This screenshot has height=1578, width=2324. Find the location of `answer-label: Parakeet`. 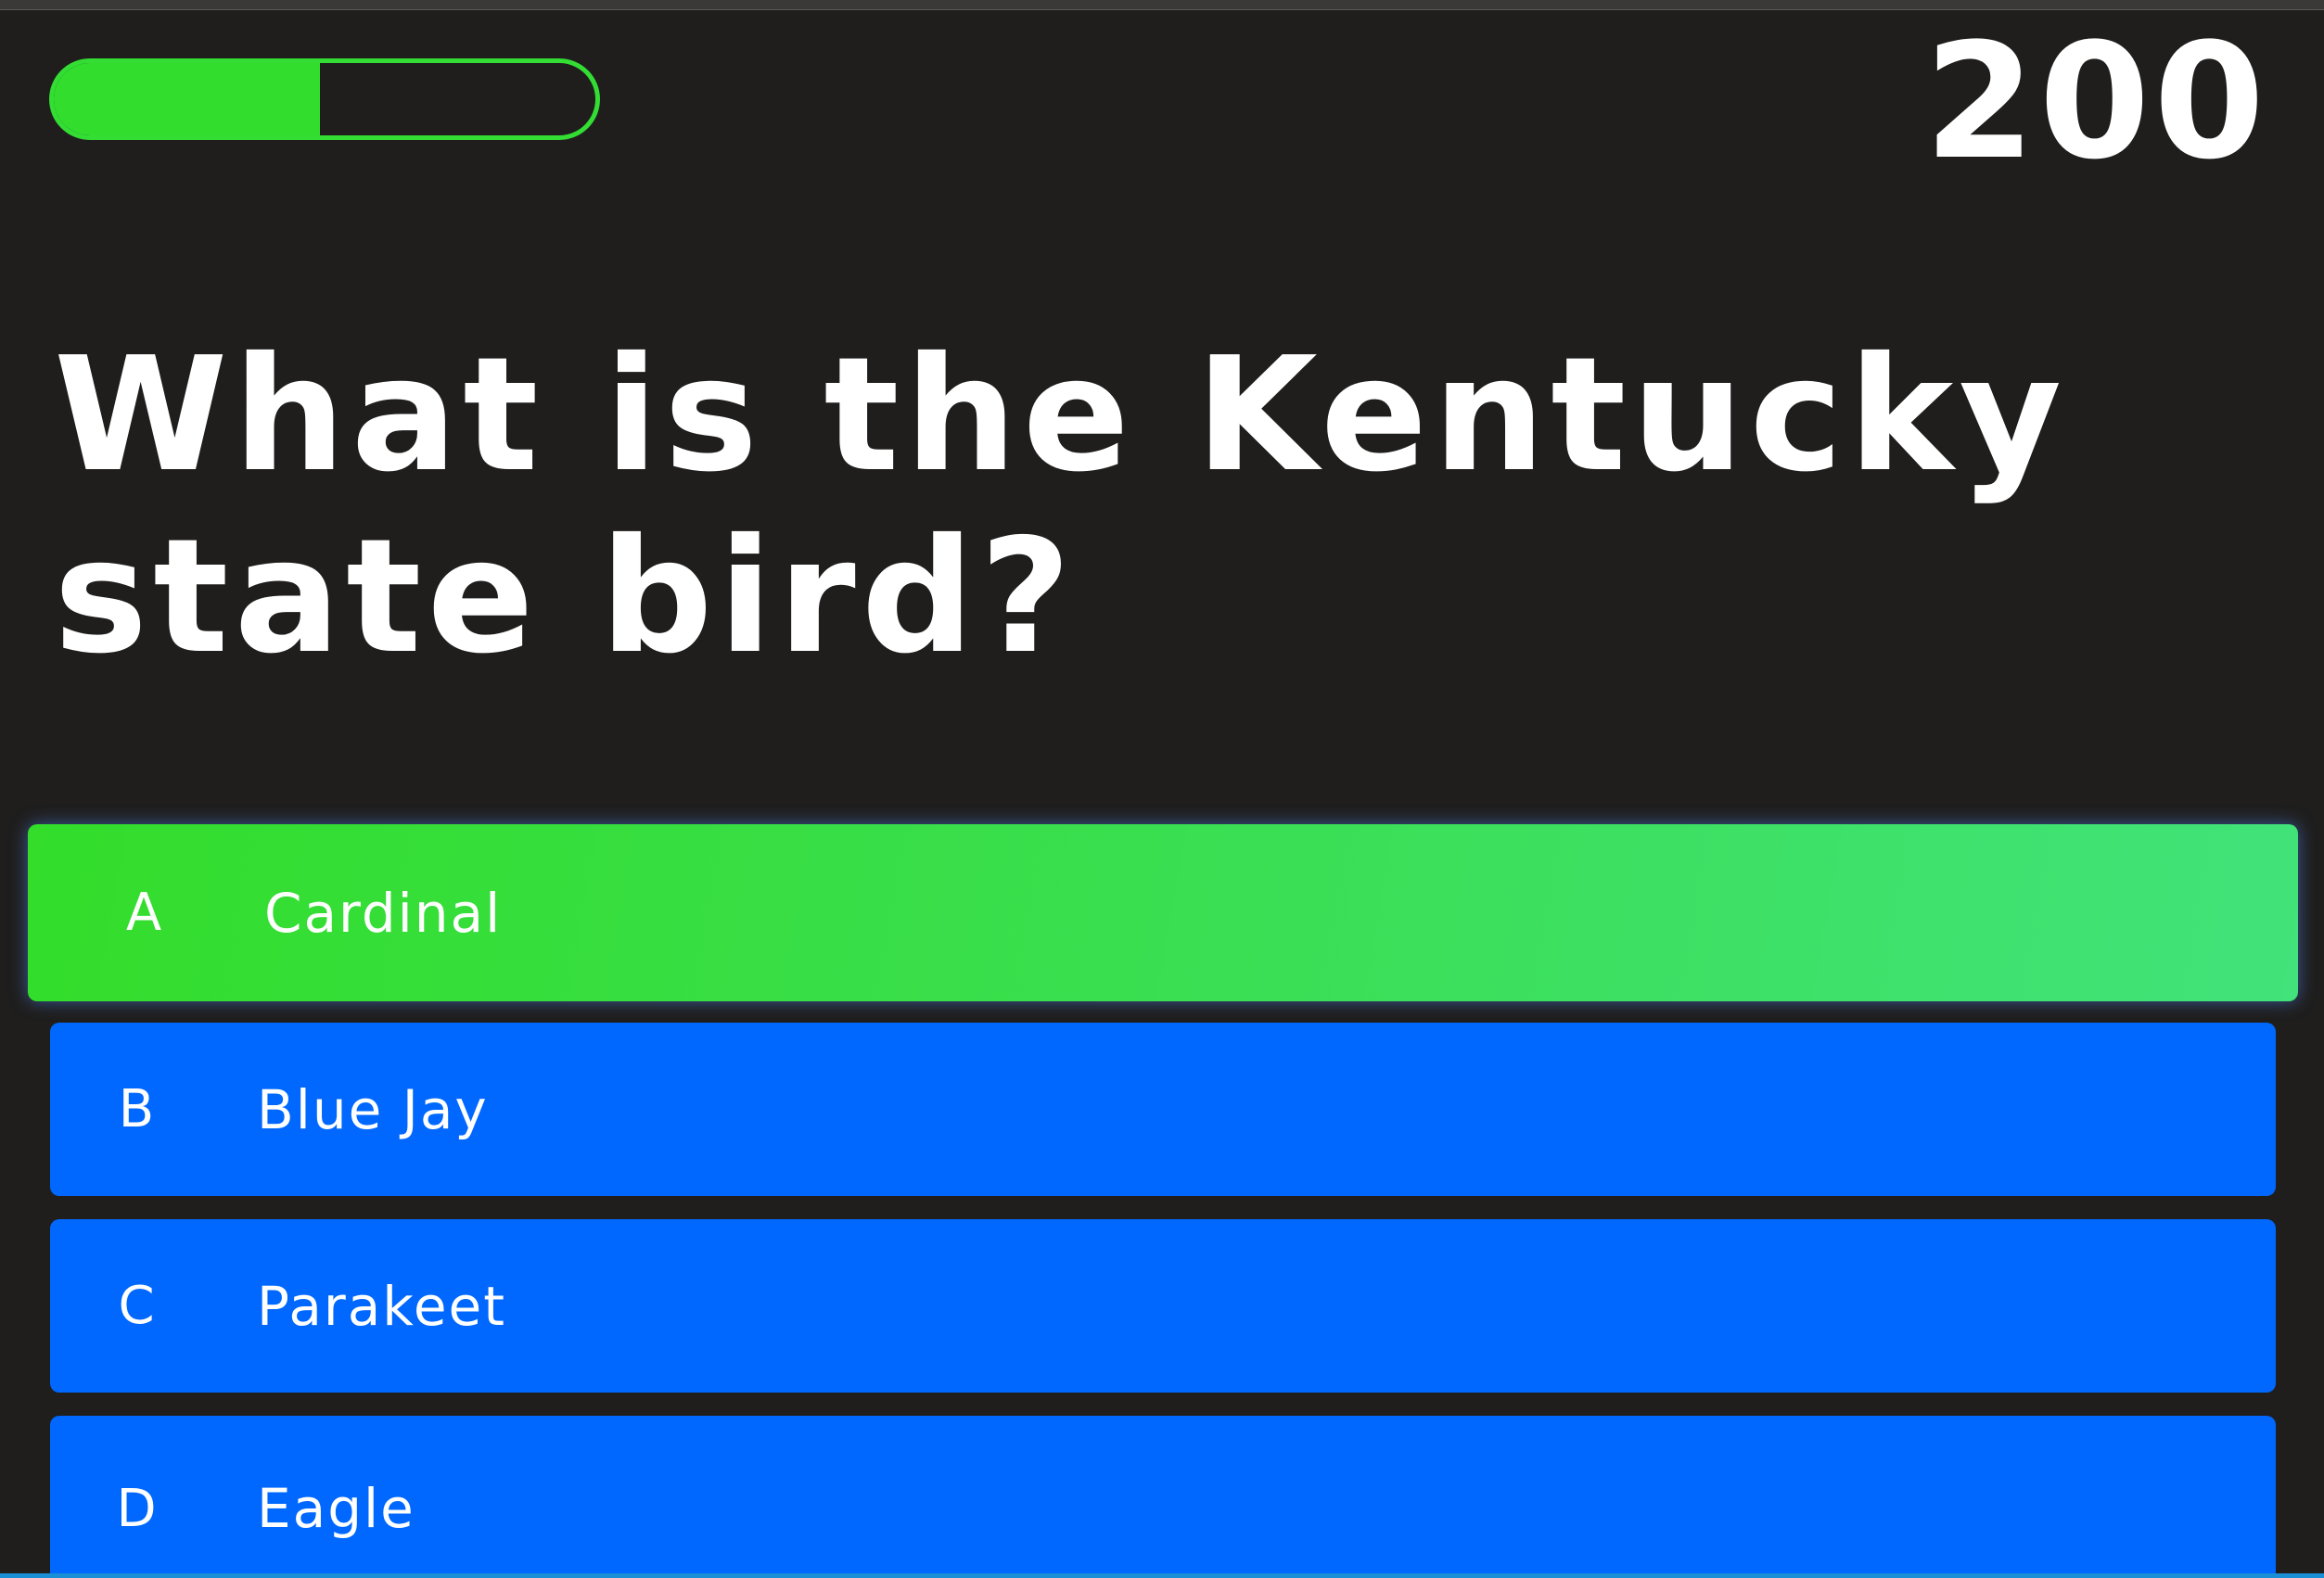

answer-label: Parakeet is located at coordinates (382, 1306).